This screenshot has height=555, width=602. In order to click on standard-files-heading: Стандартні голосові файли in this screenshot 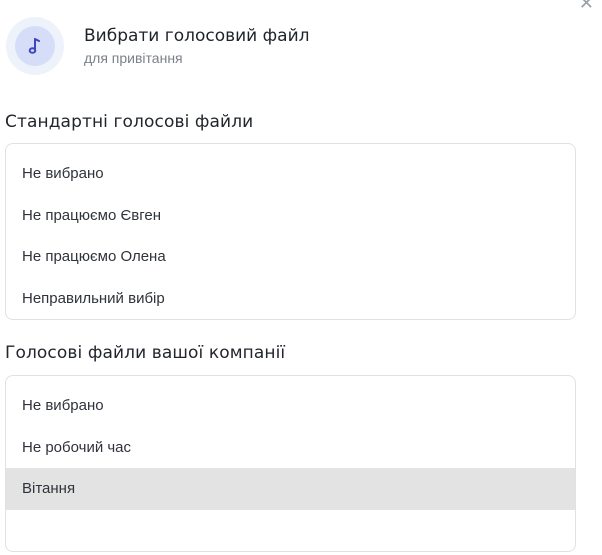, I will do `click(129, 122)`.